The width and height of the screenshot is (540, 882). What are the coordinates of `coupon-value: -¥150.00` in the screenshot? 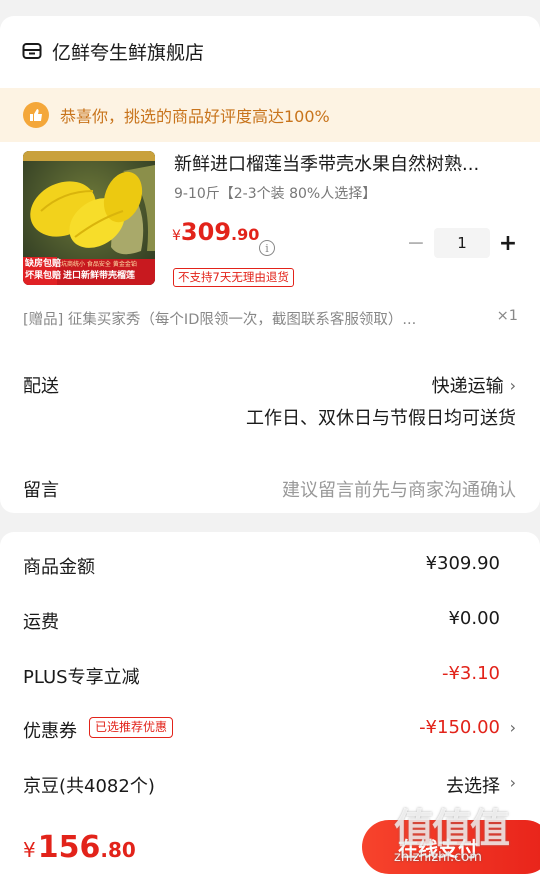 It's located at (459, 727).